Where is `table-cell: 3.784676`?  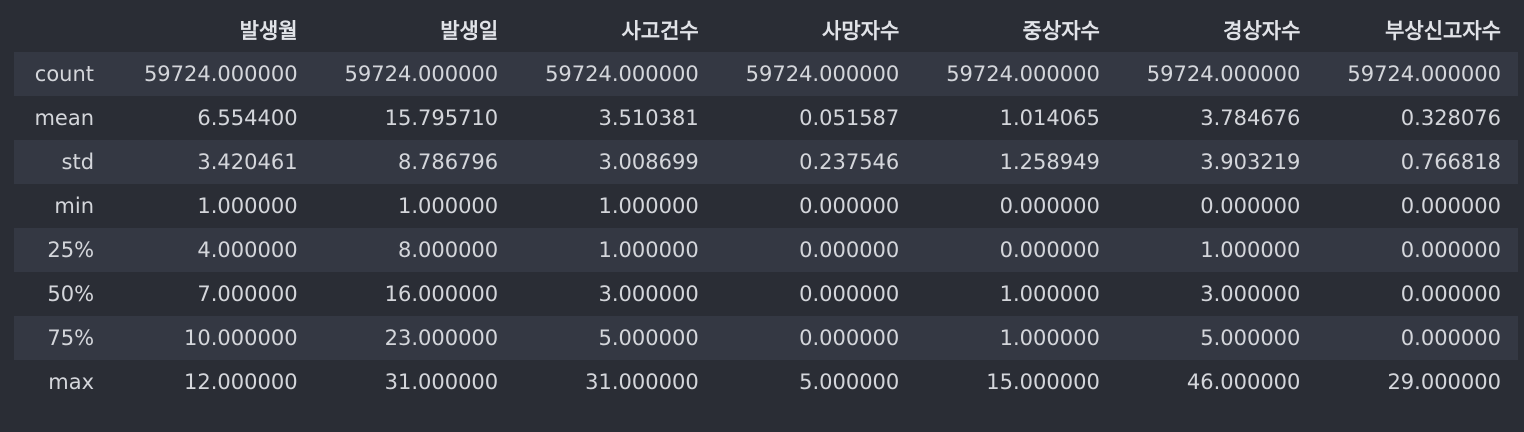 table-cell: 3.784676 is located at coordinates (1217, 118).